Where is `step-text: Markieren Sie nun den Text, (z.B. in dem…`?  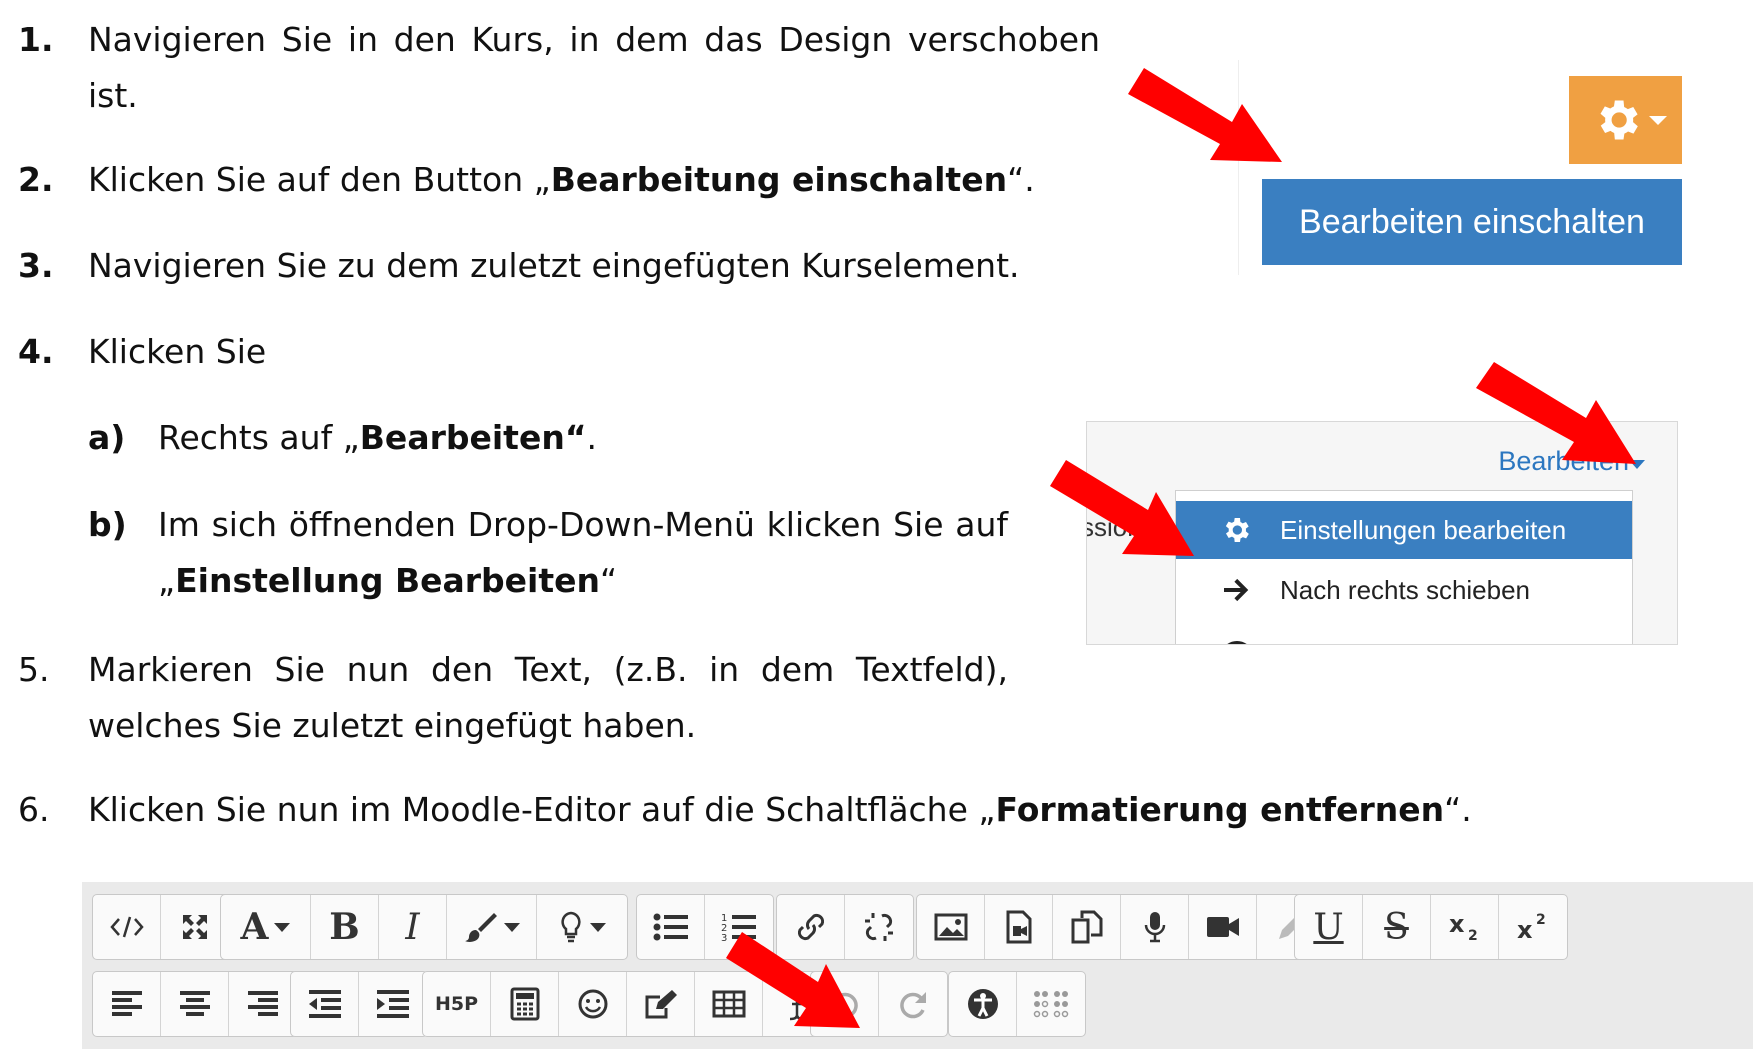
step-text: Markieren Sie nun den Text, (z.B. in dem… is located at coordinates (548, 697).